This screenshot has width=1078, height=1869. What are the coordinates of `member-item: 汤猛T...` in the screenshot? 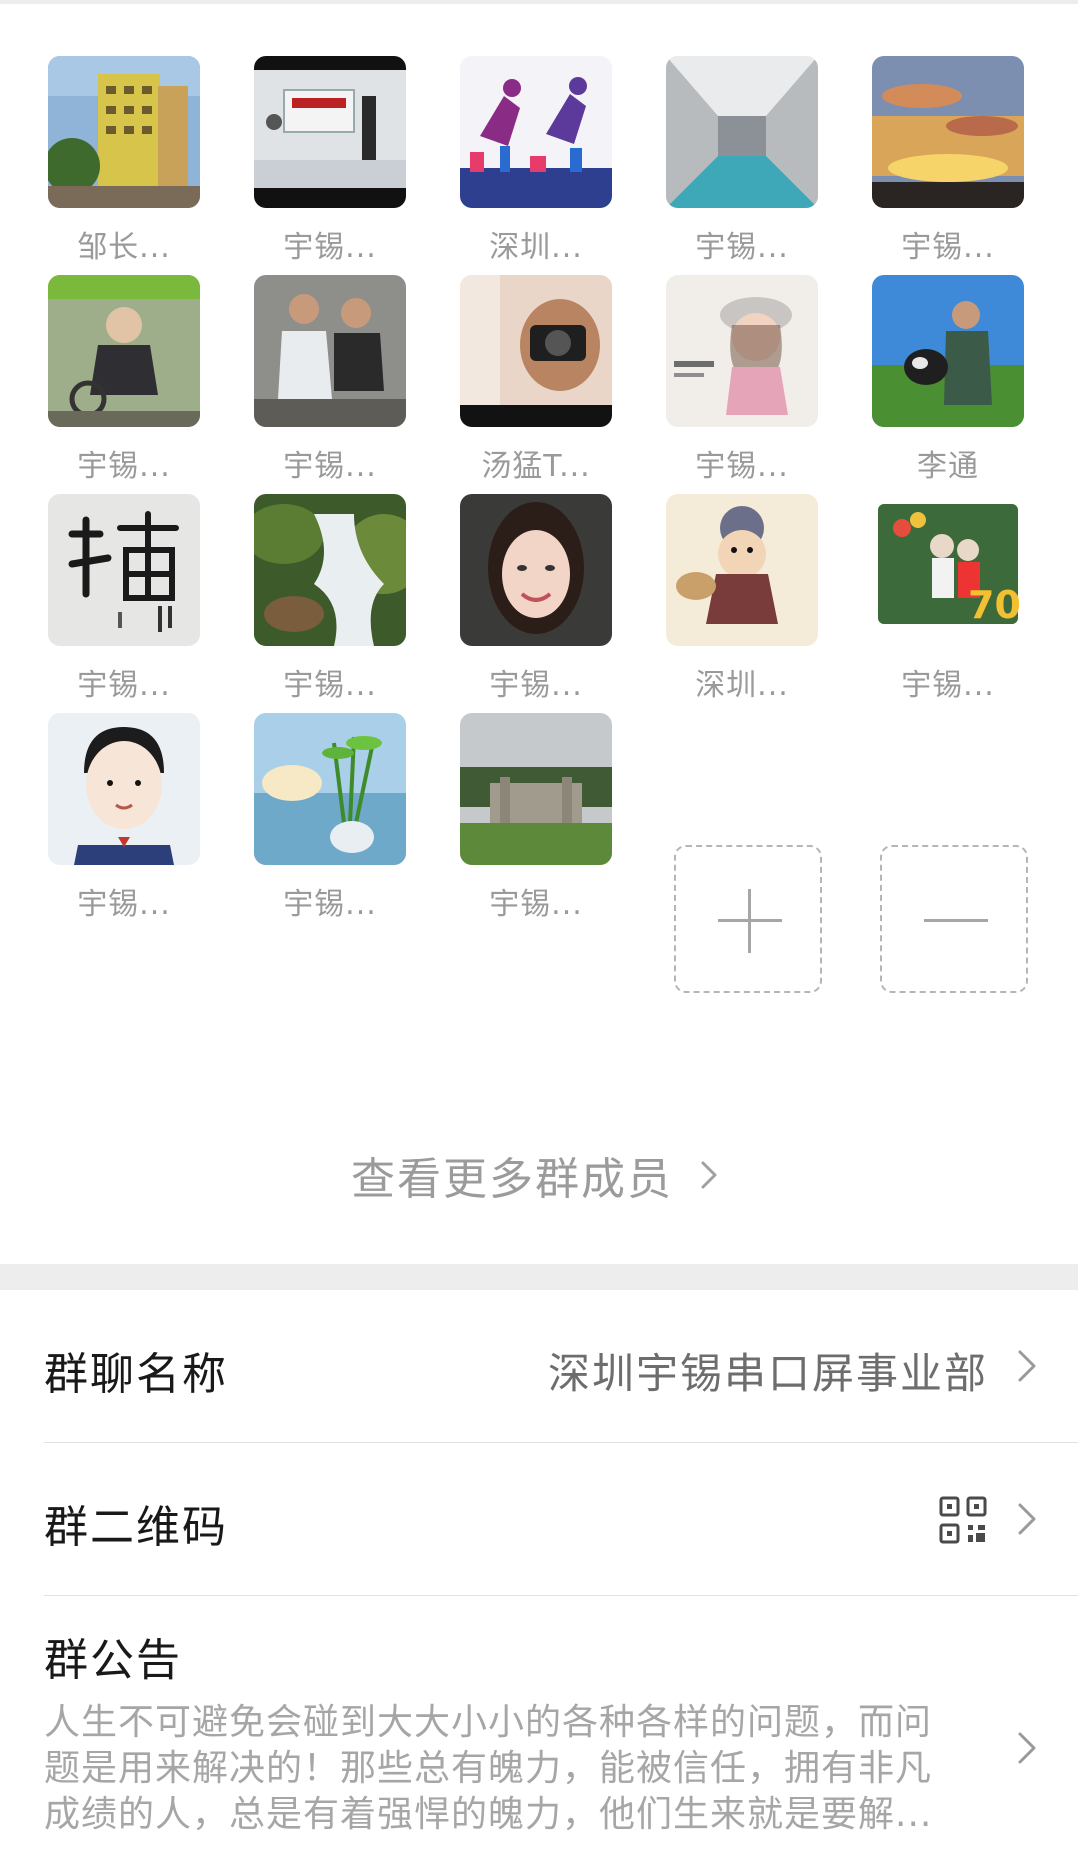 It's located at (515, 353).